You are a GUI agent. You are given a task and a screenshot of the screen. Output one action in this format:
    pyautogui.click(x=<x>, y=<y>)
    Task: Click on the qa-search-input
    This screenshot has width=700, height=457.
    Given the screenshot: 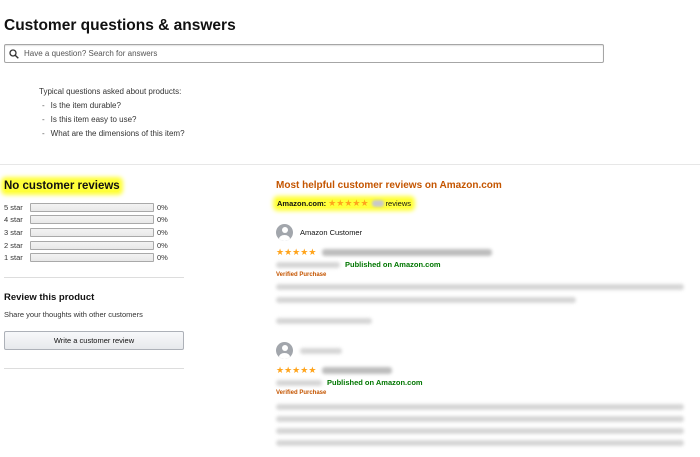 What is the action you would take?
    pyautogui.click(x=309, y=53)
    